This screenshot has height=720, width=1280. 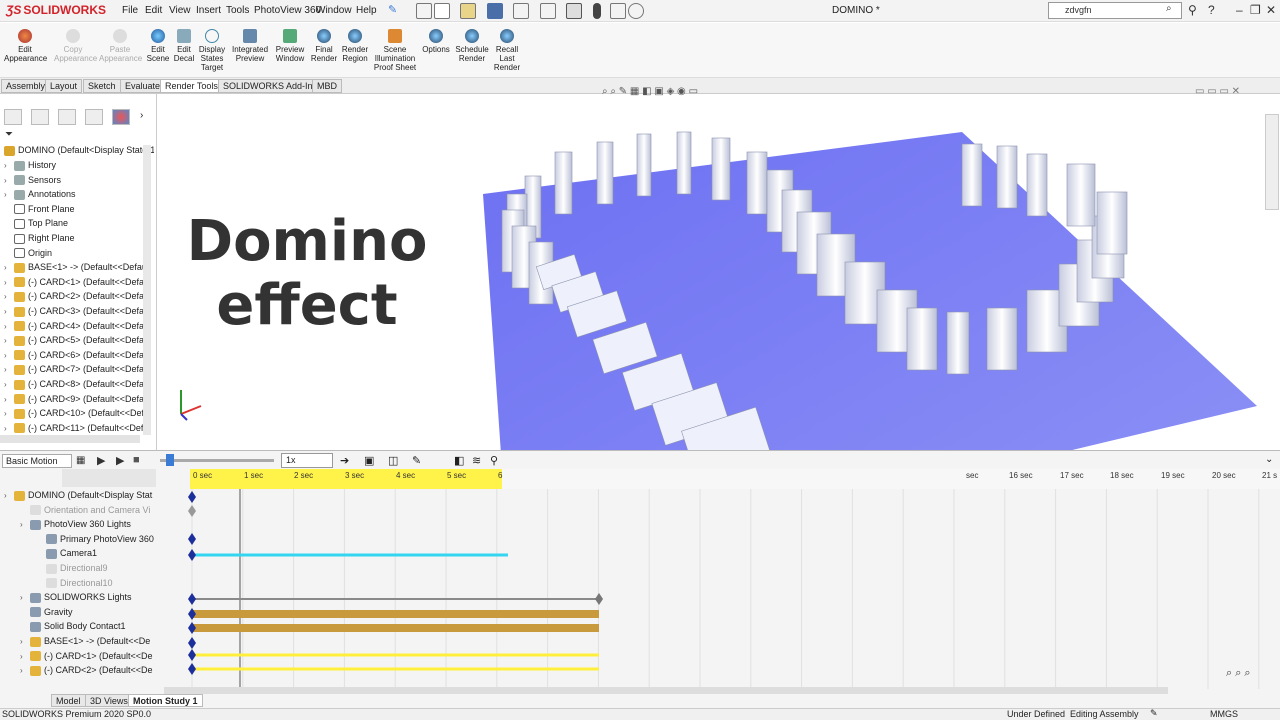 I want to click on integrated-preview-button: Integrated Preview, so click(x=250, y=46).